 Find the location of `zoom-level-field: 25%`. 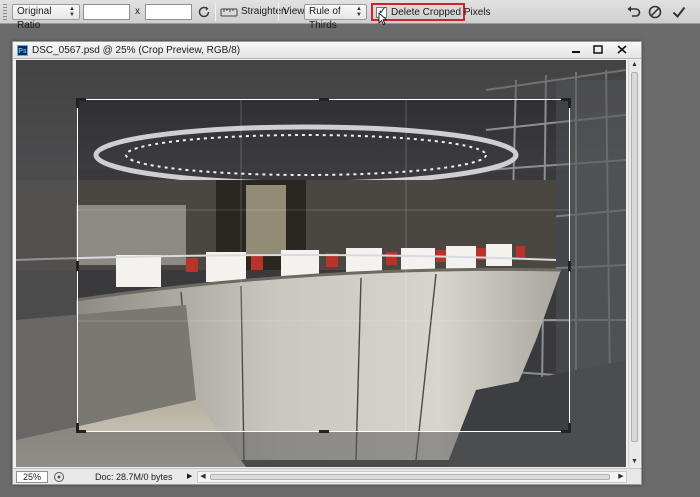

zoom-level-field: 25% is located at coordinates (32, 477).